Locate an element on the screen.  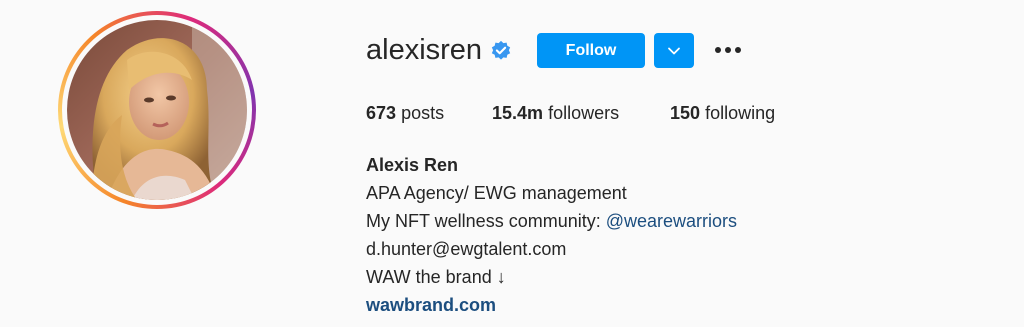
avatar is located at coordinates (157, 110).